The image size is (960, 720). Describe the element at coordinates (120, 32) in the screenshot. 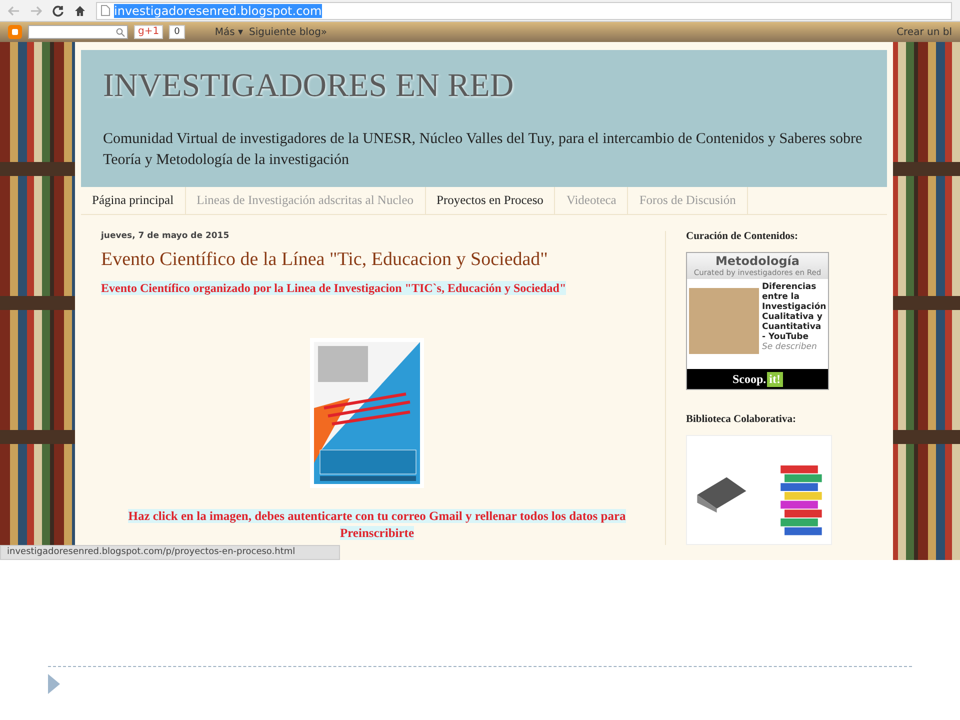

I see `search-icon` at that location.